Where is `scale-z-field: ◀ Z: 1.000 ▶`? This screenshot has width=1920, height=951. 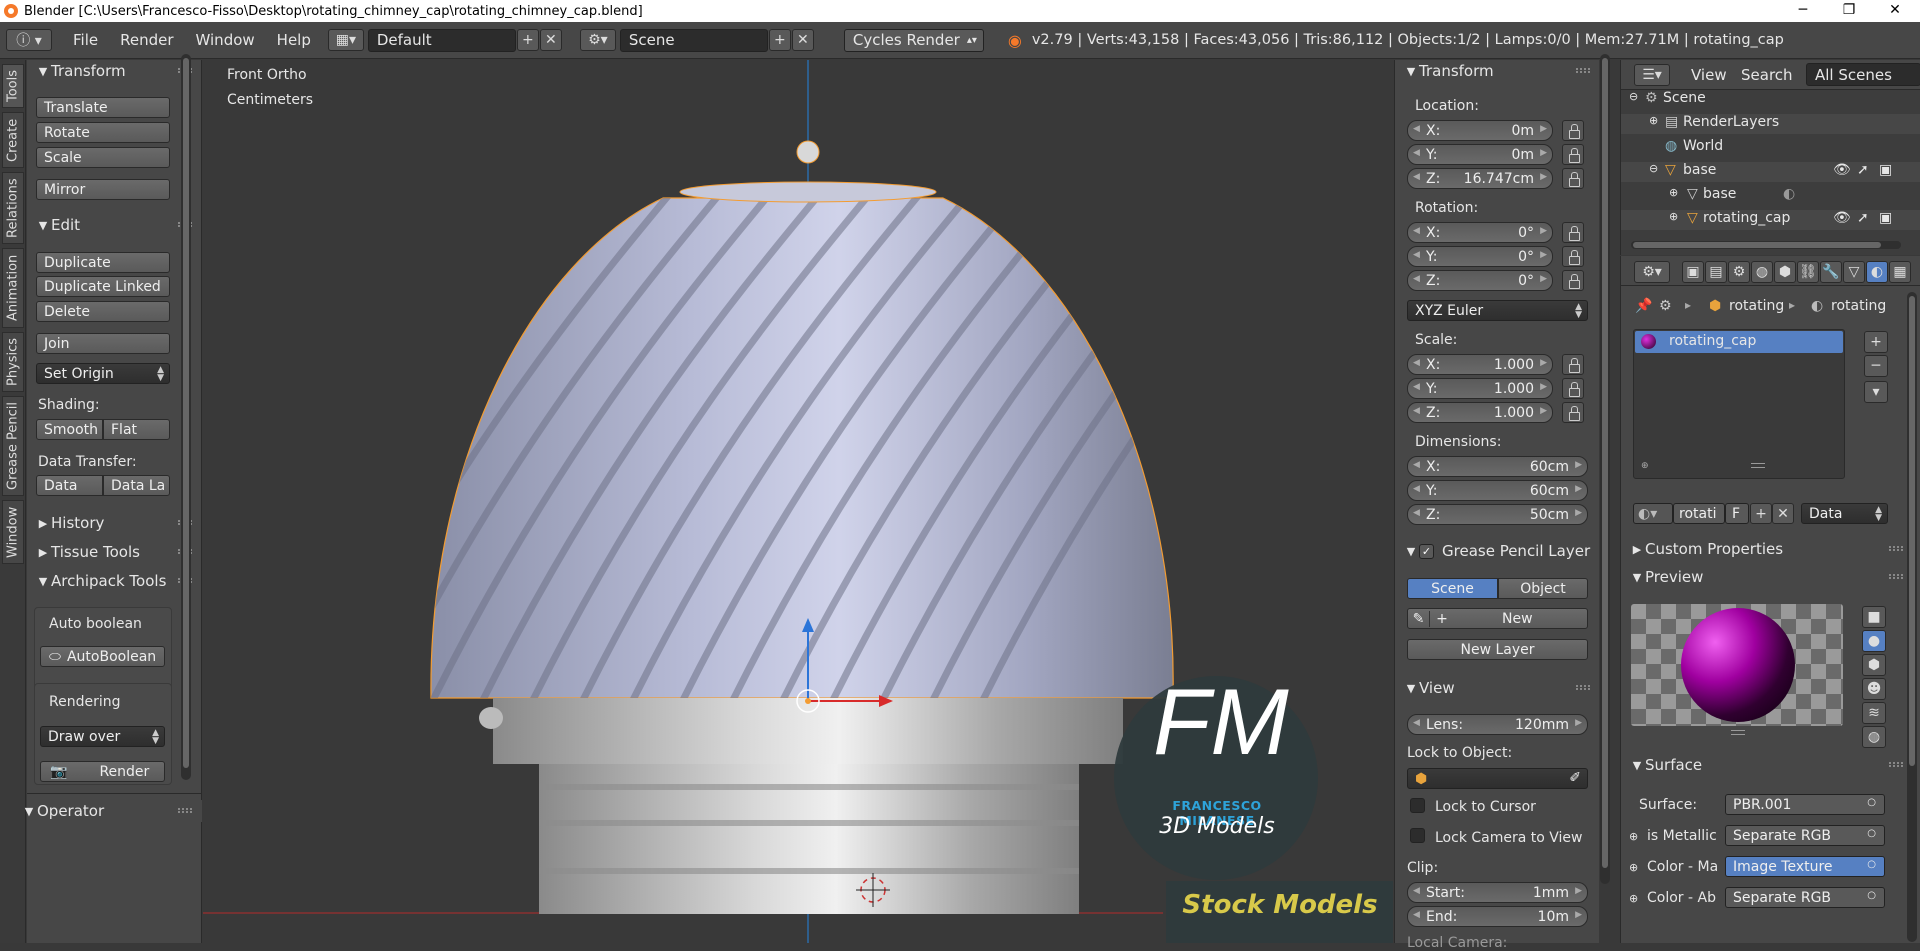
scale-z-field: ◀ Z: 1.000 ▶ is located at coordinates (1480, 412).